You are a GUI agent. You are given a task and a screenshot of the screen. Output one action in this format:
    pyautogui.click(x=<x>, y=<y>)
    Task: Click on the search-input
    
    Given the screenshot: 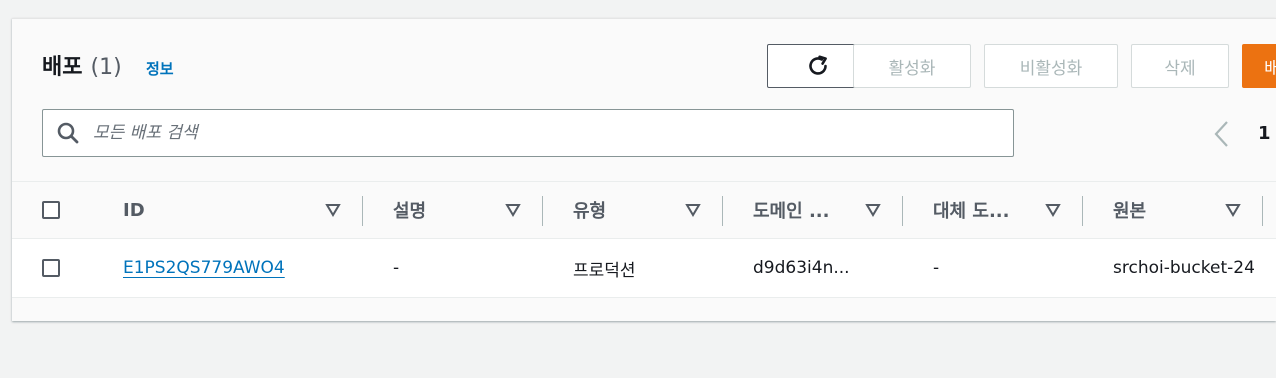 What is the action you would take?
    pyautogui.click(x=533, y=133)
    